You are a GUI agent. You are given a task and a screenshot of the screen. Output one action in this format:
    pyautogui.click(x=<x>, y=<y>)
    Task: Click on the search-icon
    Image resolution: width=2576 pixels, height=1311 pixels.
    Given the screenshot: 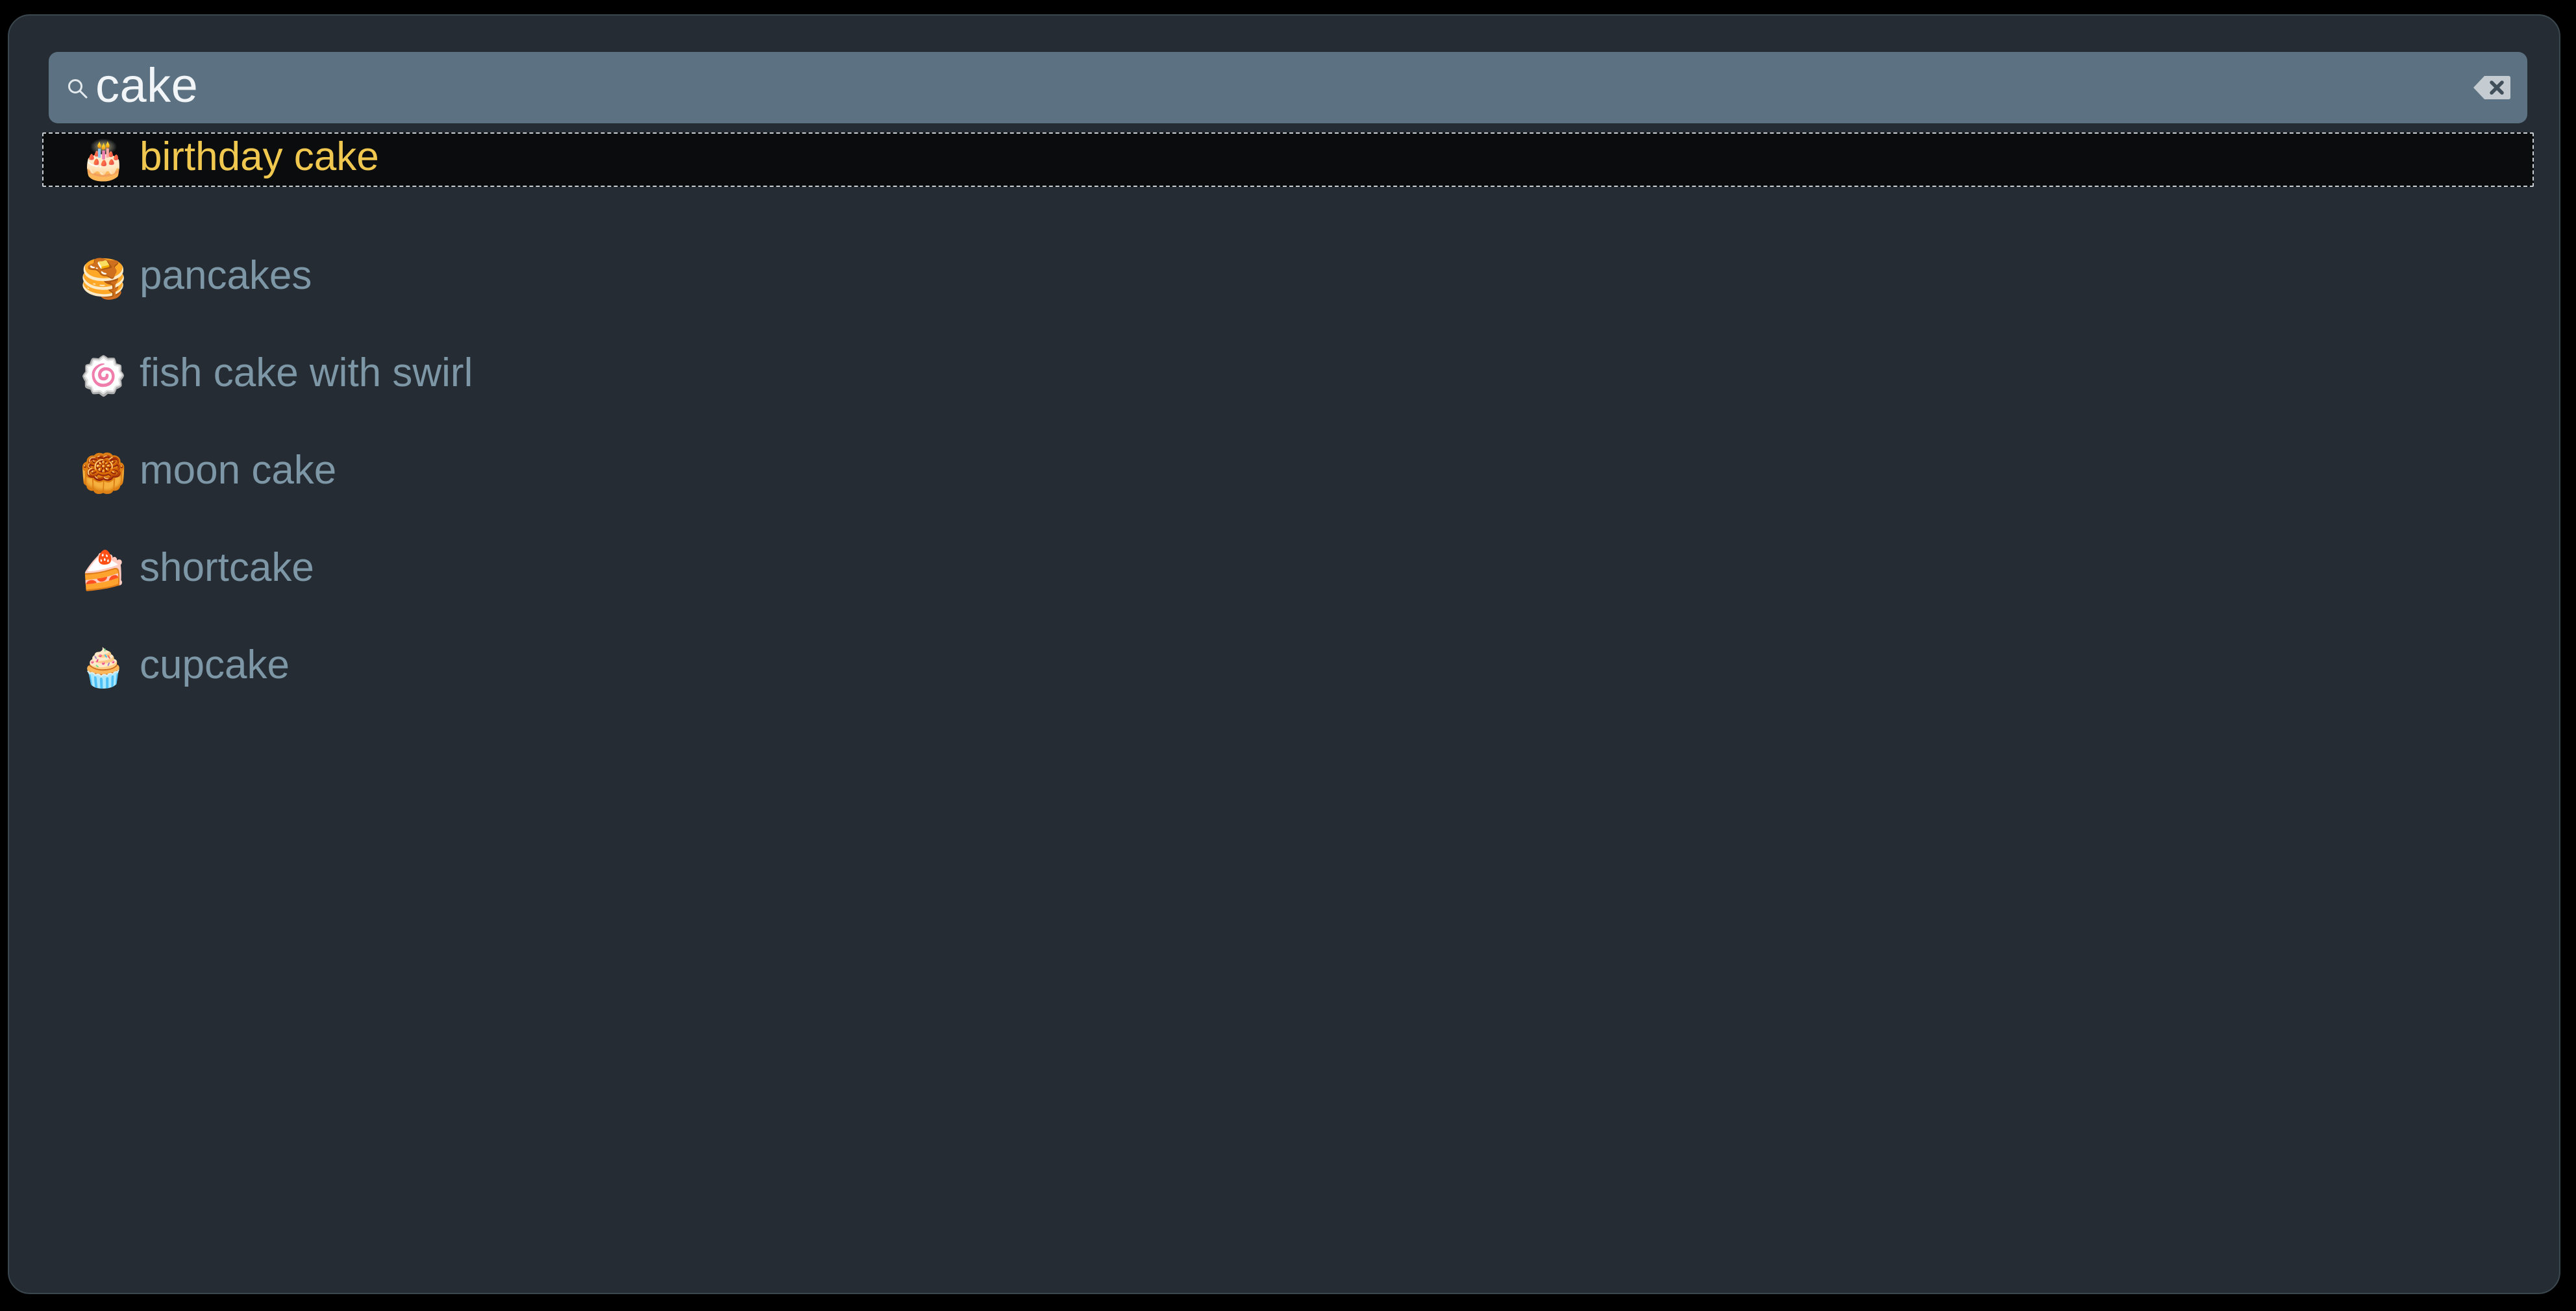 What is the action you would take?
    pyautogui.click(x=78, y=89)
    